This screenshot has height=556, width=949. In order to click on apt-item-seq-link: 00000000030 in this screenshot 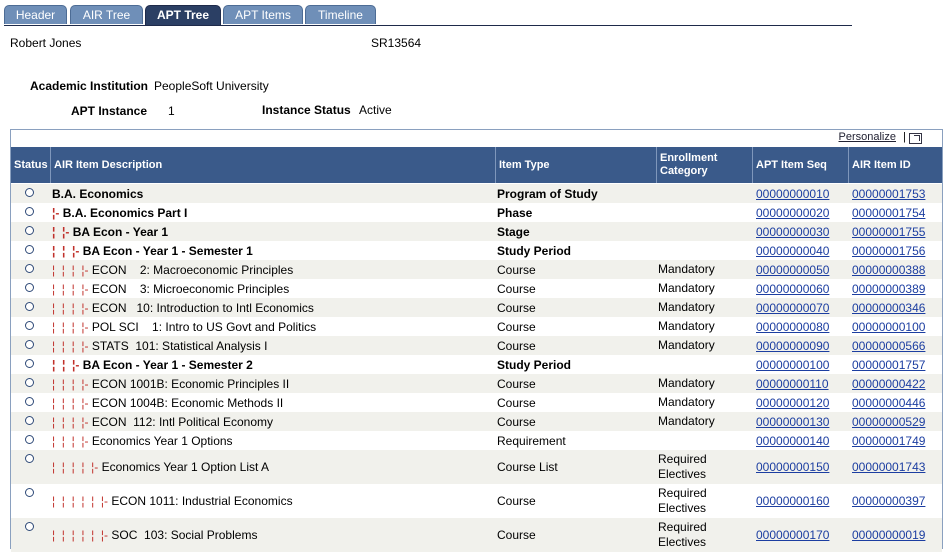, I will do `click(792, 231)`.